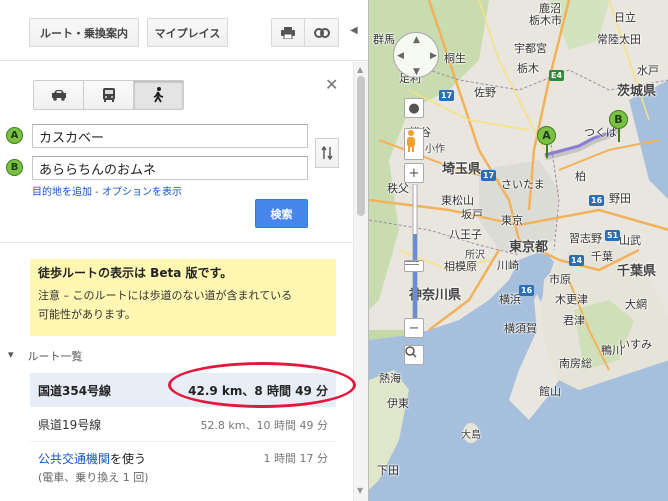  I want to click on road-shield: 14, so click(577, 260).